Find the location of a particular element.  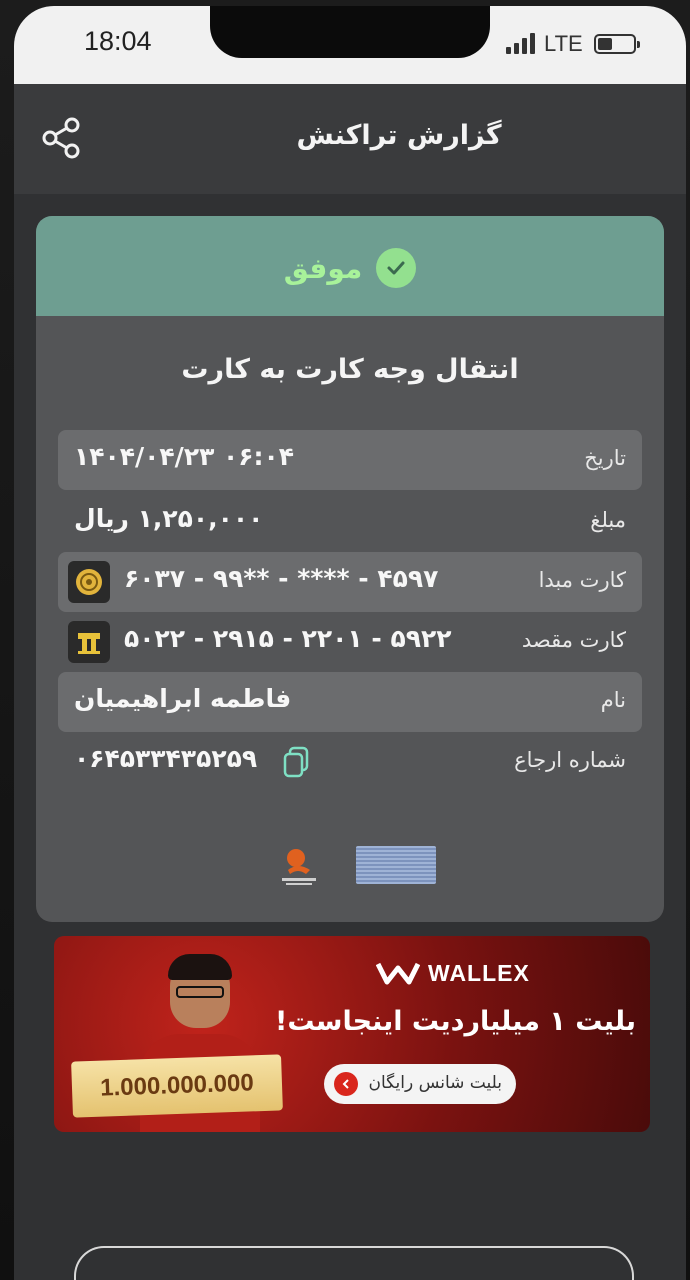

destination-card-number: ۵۰۲۲ - ۲۹۱۵ - ۲۲۰۱ - ۵۹۲۲ is located at coordinates (288, 638).